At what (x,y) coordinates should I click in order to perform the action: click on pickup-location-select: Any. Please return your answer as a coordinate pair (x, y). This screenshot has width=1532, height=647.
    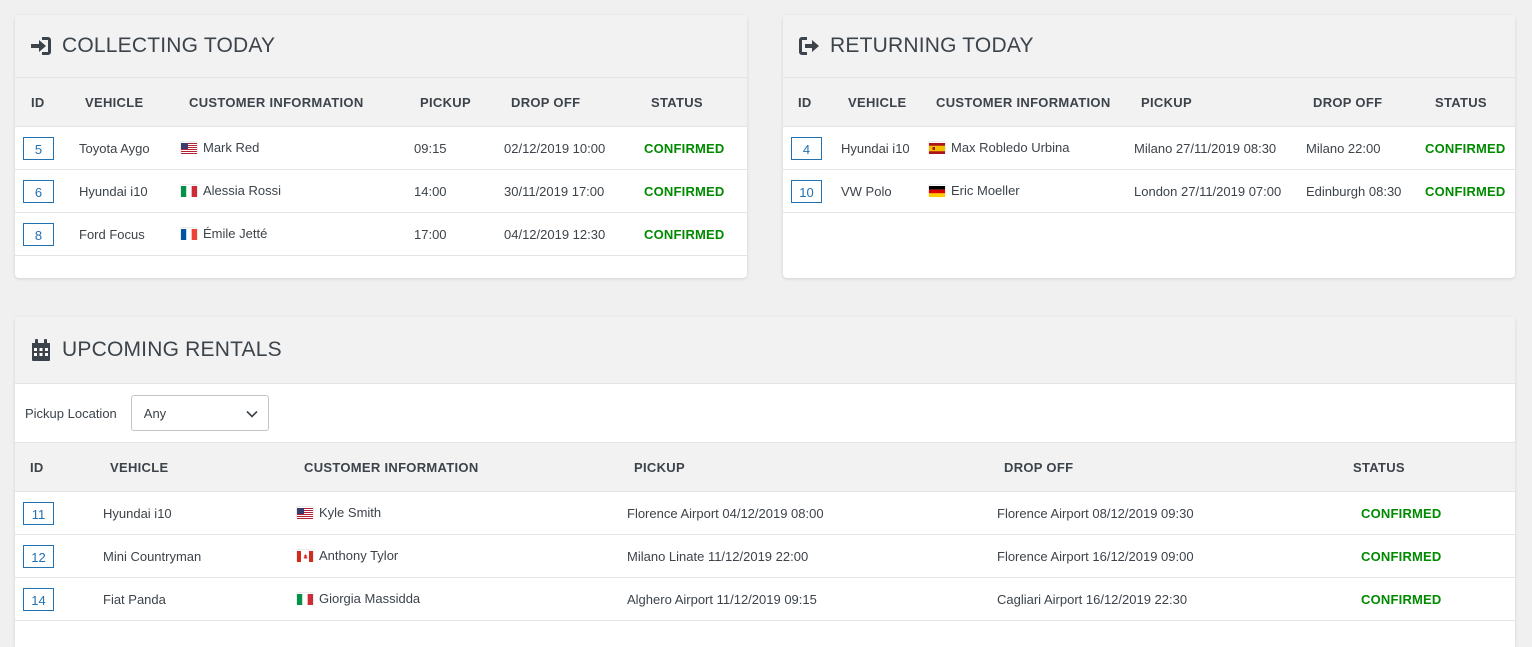
    Looking at the image, I should click on (199, 413).